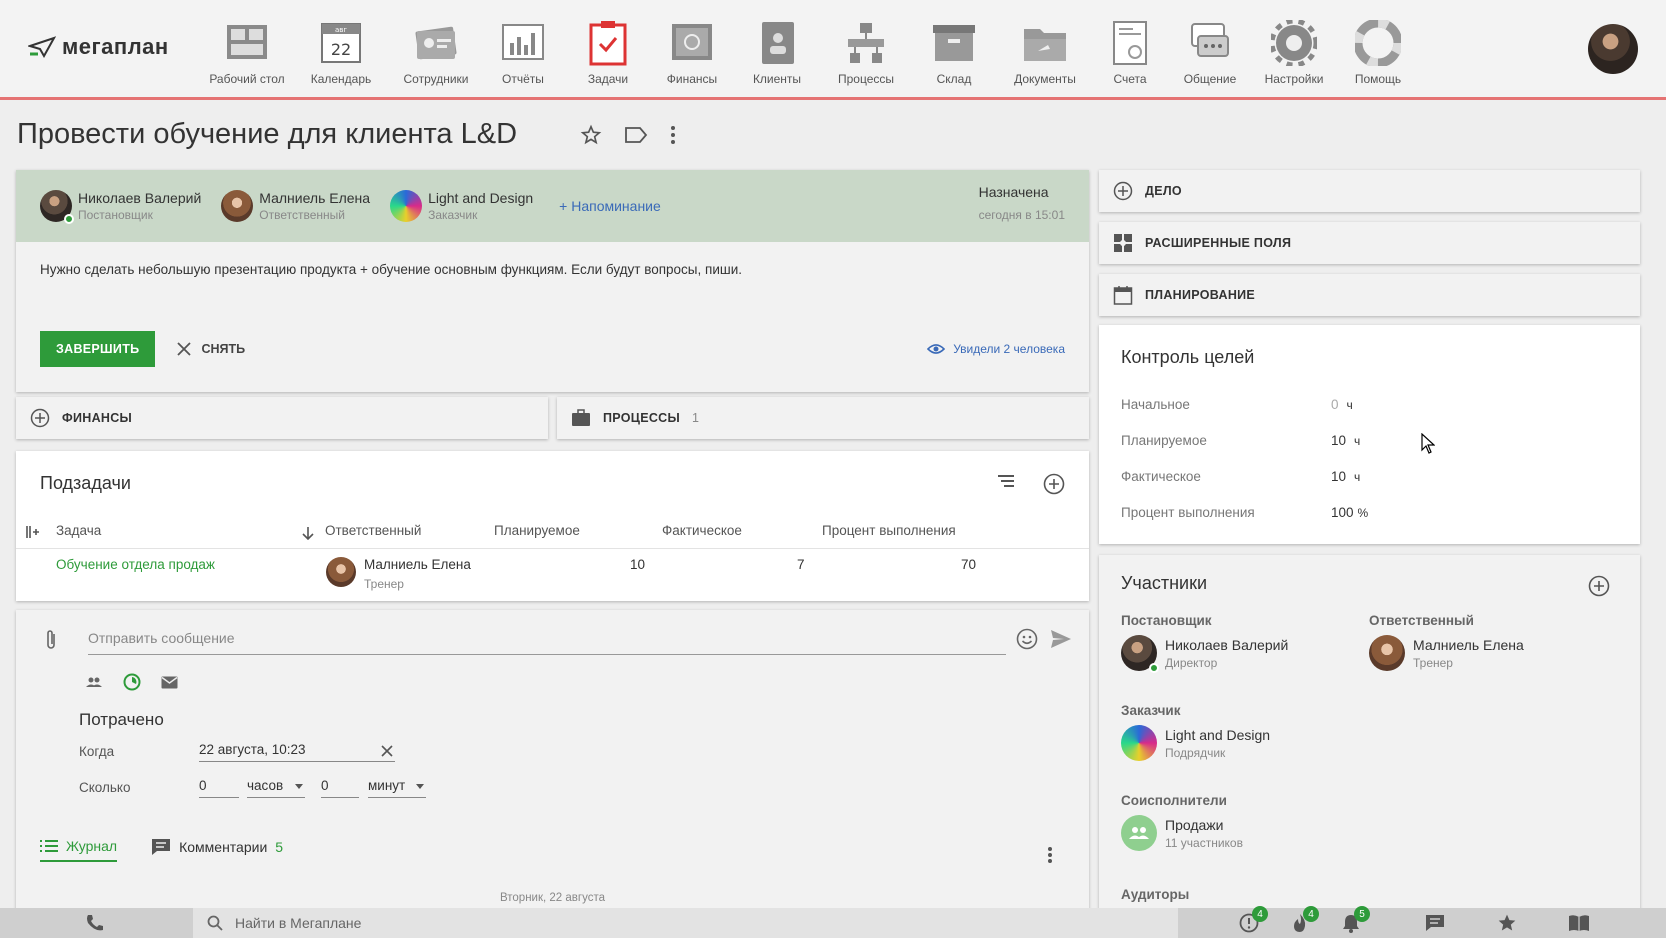 The width and height of the screenshot is (1666, 938). Describe the element at coordinates (1218, 734) in the screenshot. I see `member-name: Light and Design` at that location.